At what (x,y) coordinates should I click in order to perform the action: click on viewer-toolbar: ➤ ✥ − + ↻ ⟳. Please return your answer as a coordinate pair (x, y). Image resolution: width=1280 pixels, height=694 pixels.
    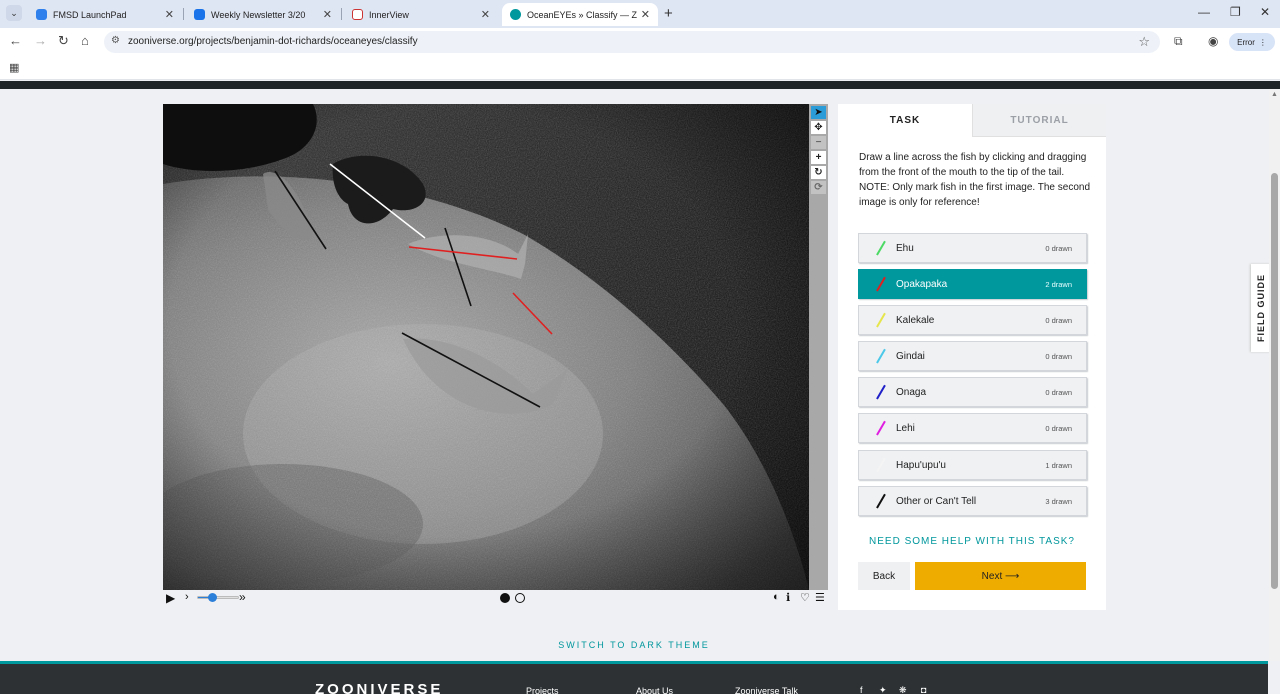
    Looking at the image, I should click on (818, 347).